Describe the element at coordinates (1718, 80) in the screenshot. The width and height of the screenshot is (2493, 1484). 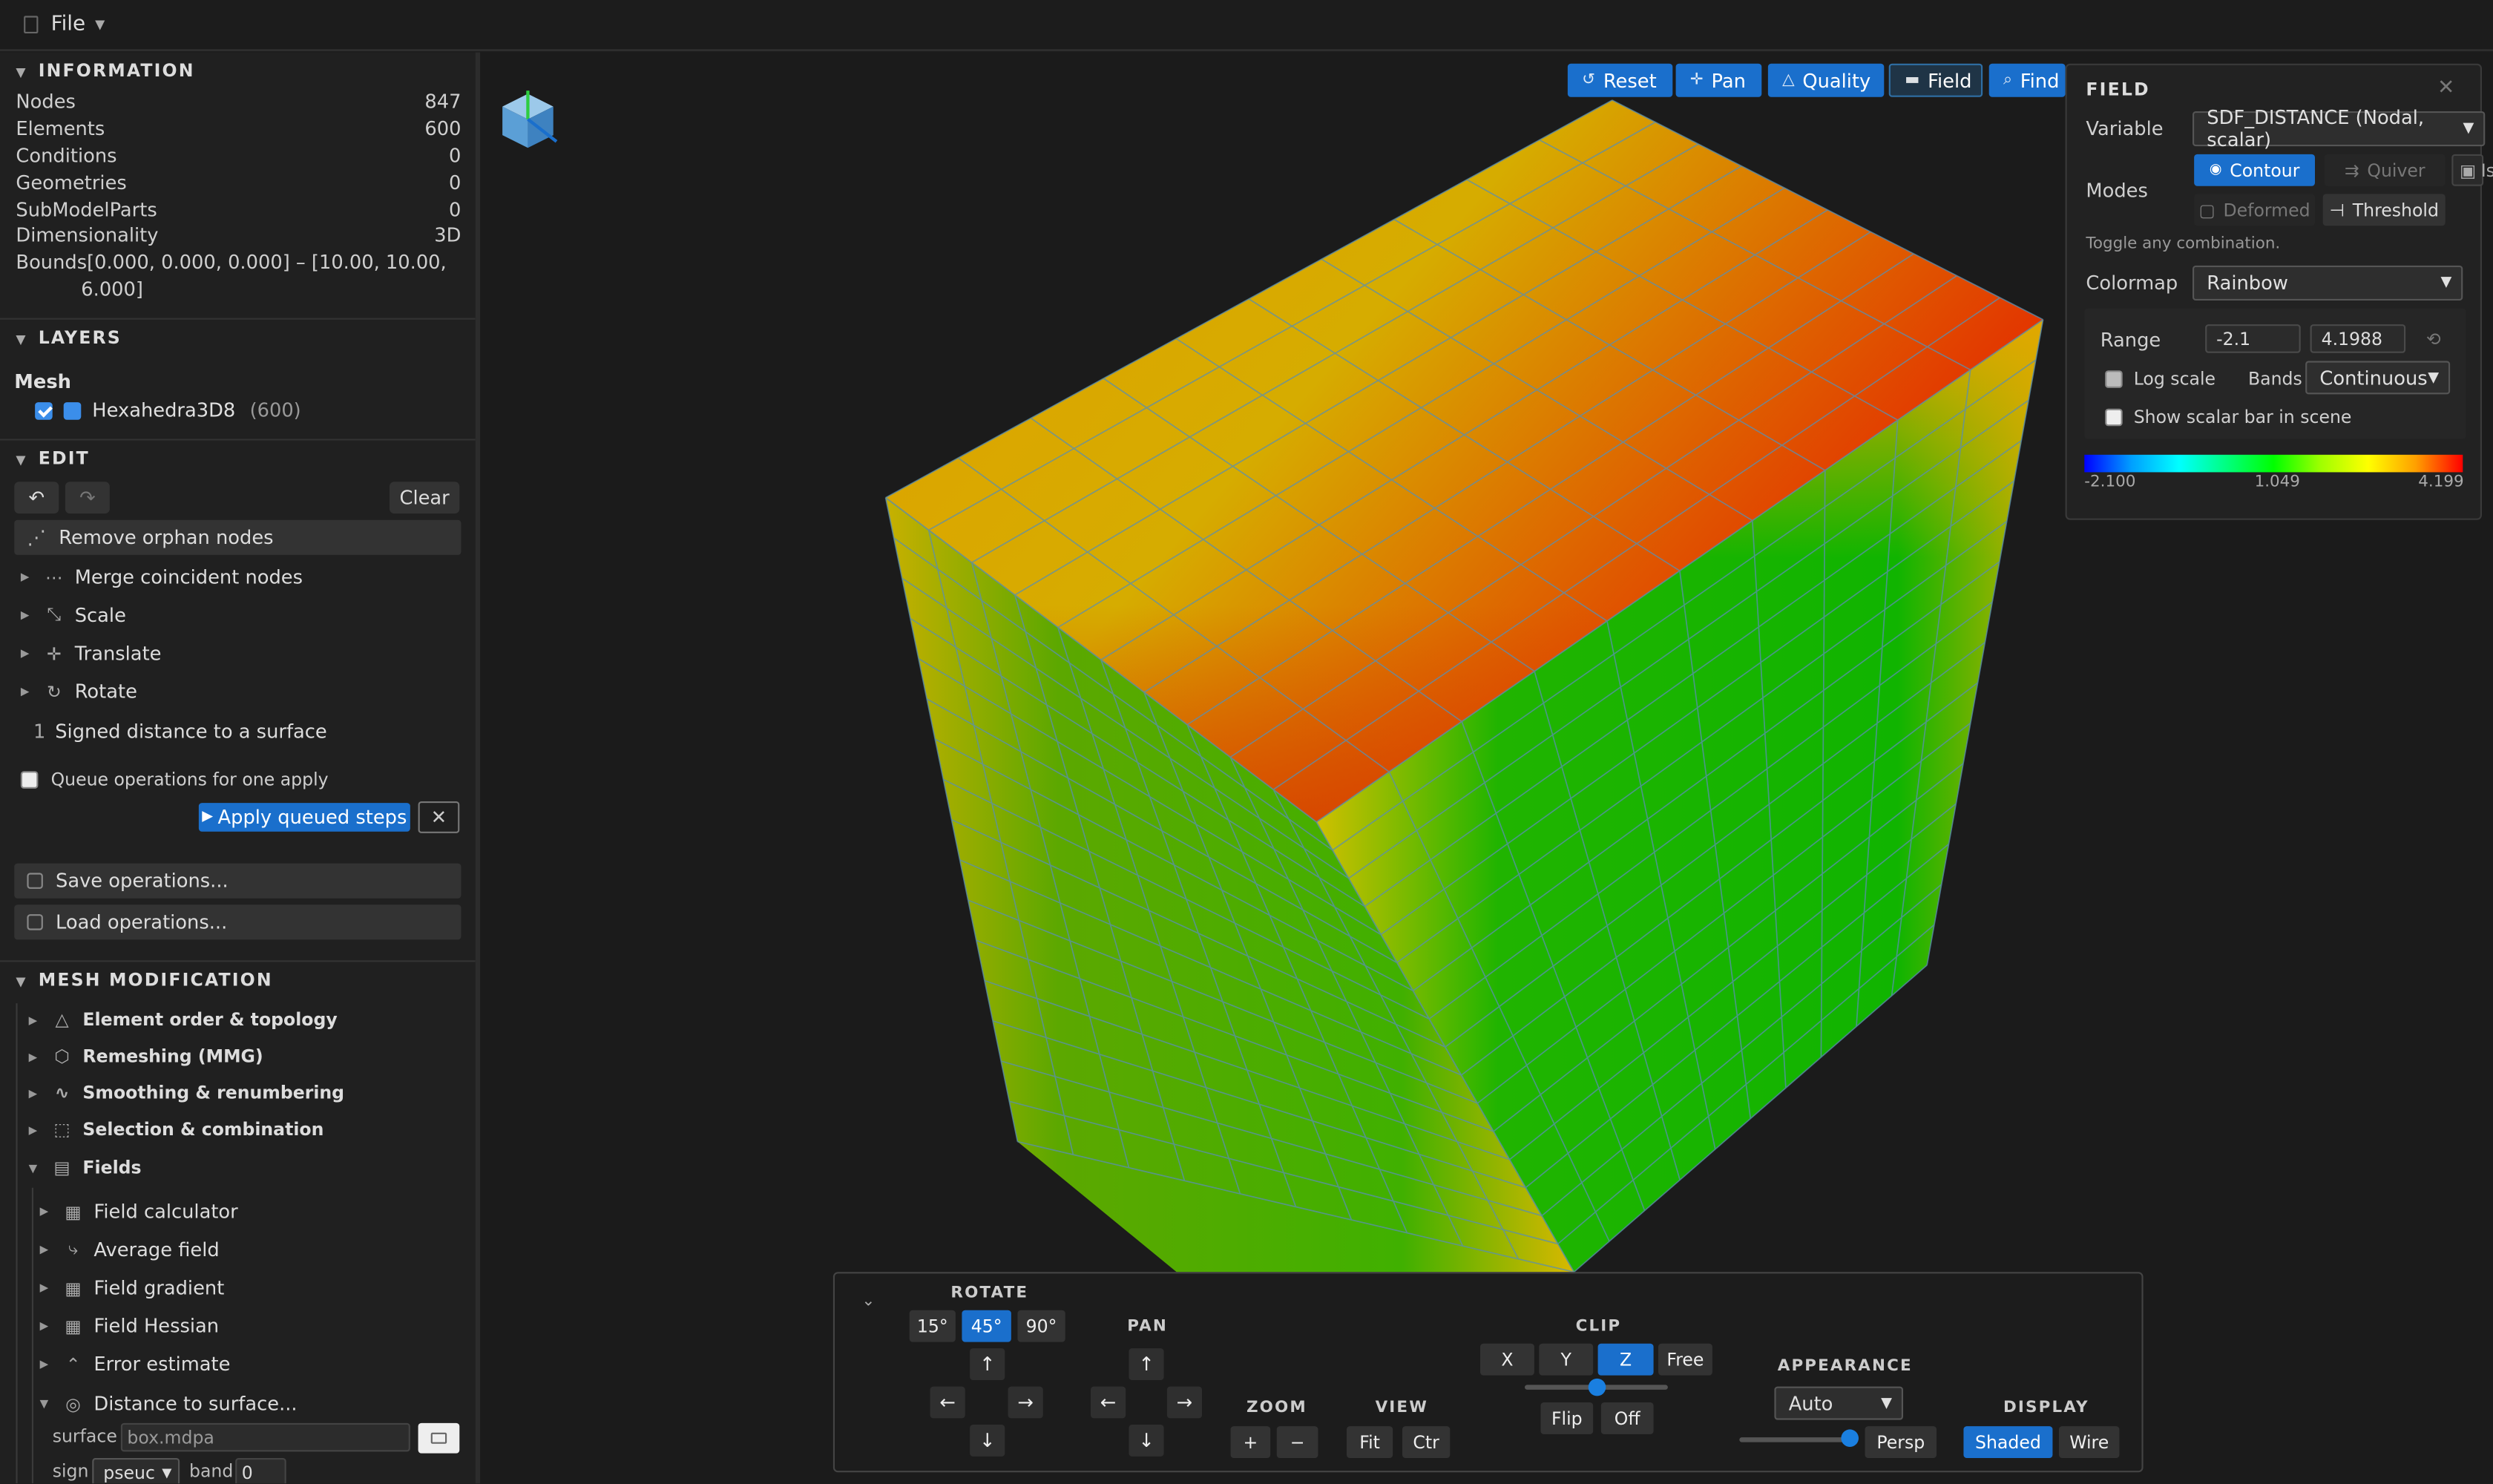
I see `pan-button: ✛ Pan` at that location.